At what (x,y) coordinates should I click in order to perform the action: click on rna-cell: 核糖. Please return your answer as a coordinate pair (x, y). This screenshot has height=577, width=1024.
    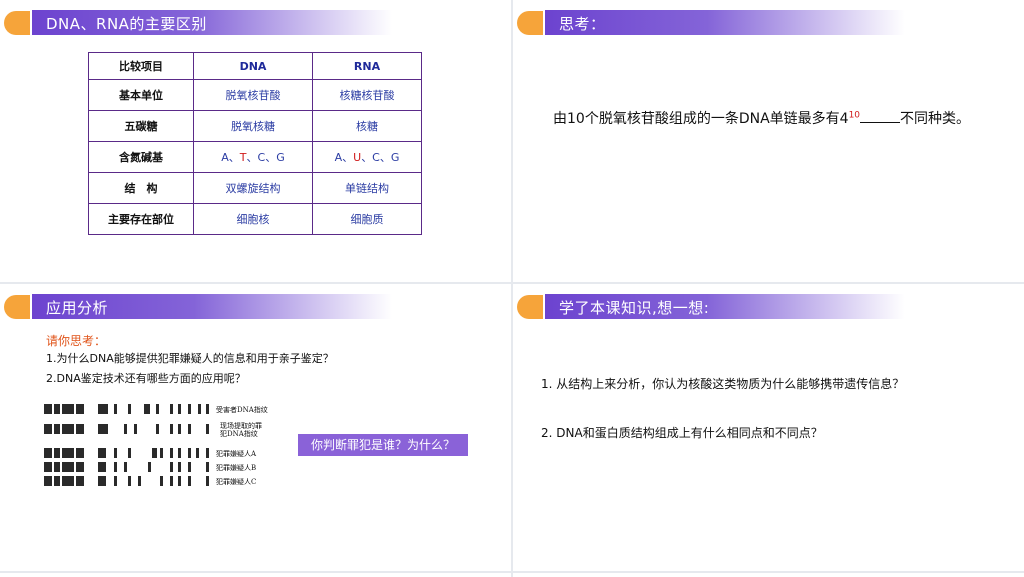
    Looking at the image, I should click on (367, 126).